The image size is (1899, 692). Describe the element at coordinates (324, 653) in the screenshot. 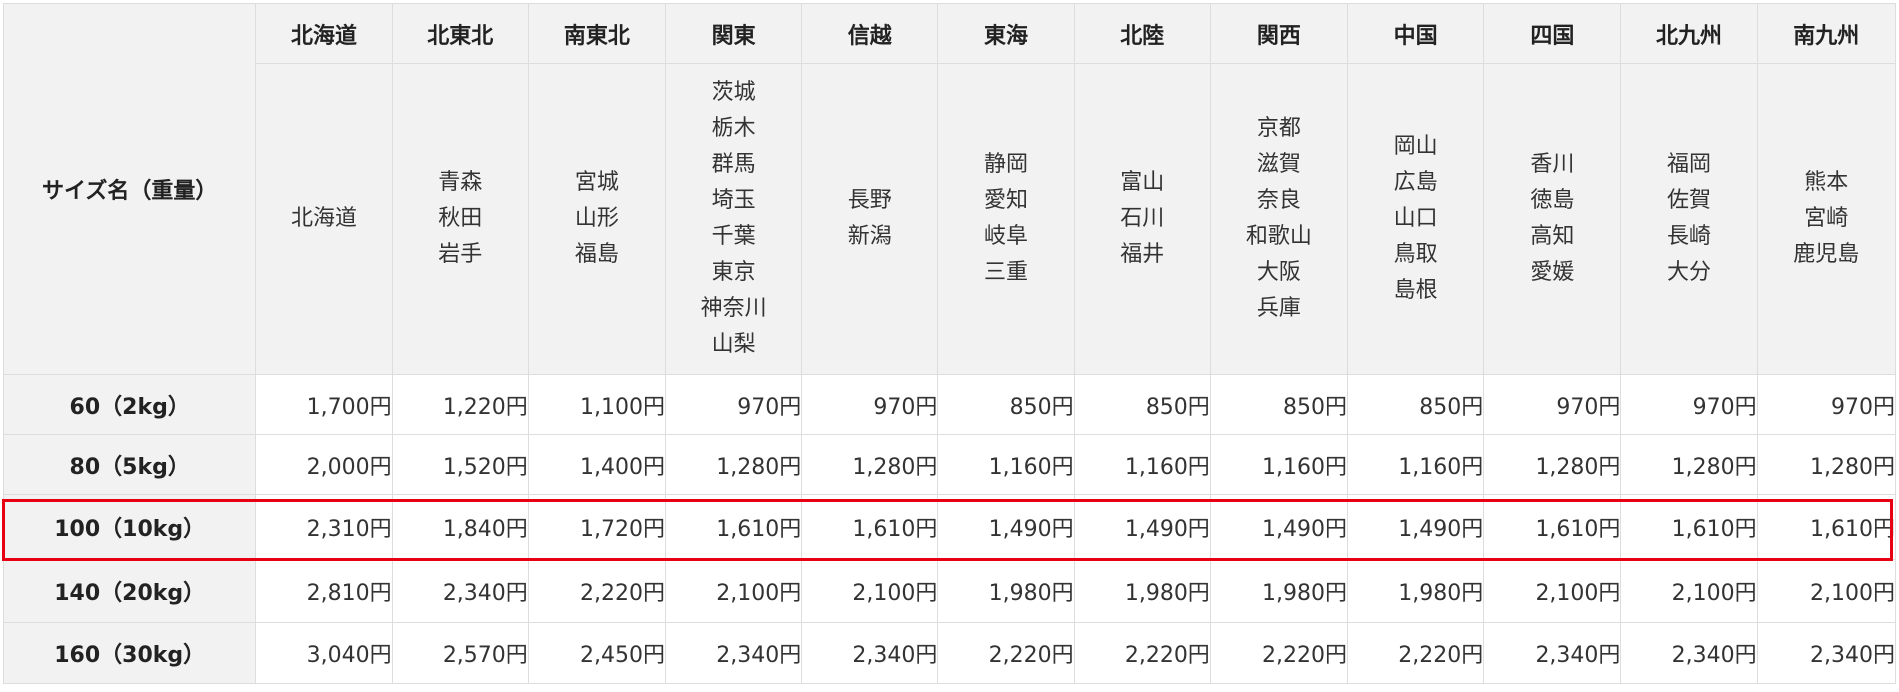

I see `price-cell: 3,040円` at that location.